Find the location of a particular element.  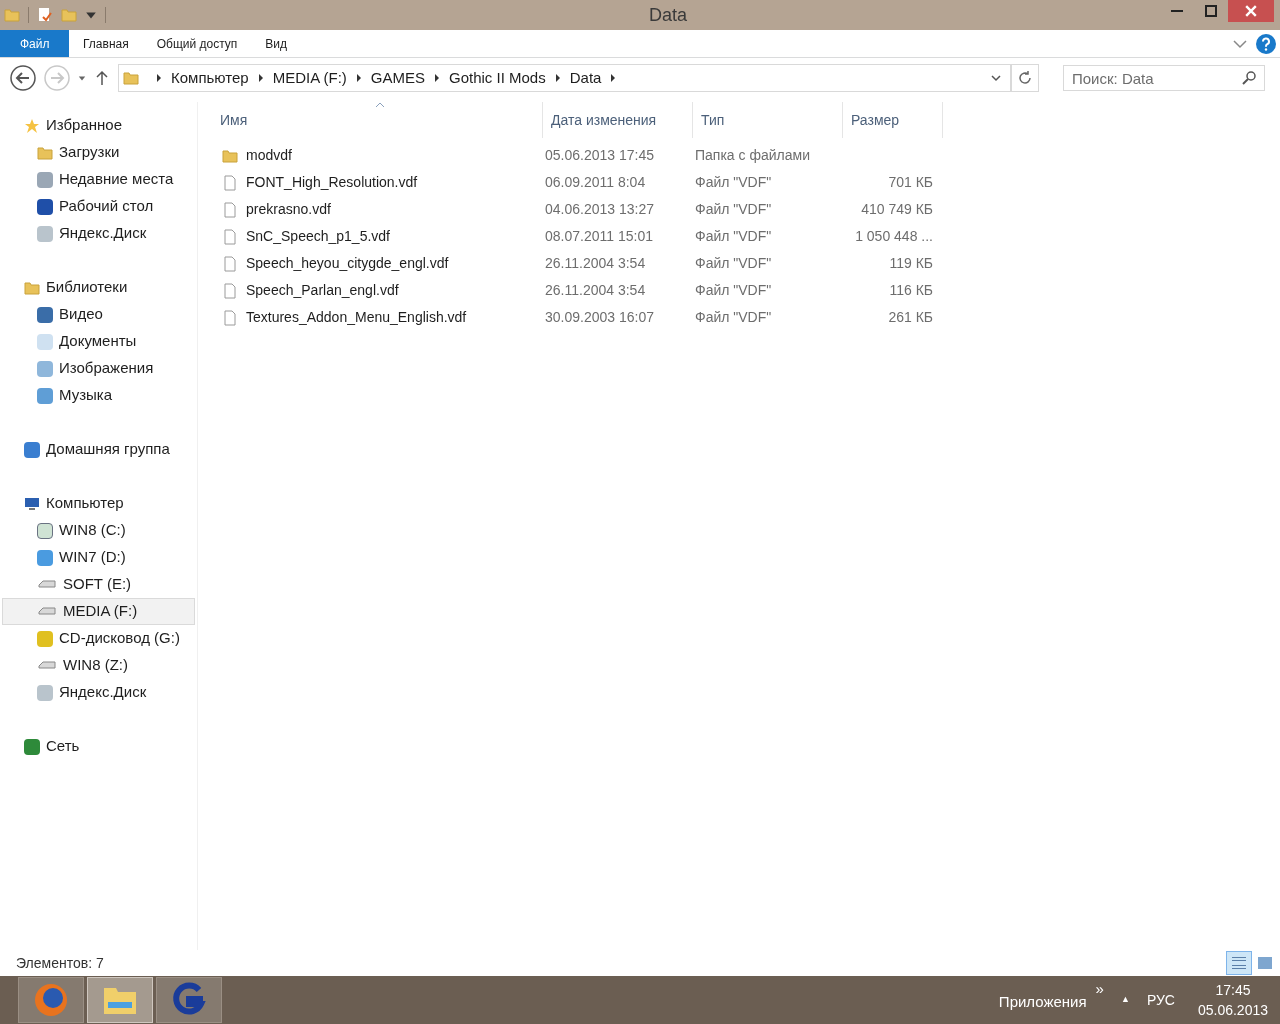

breadcrumb-item: Компьютер is located at coordinates (210, 78).